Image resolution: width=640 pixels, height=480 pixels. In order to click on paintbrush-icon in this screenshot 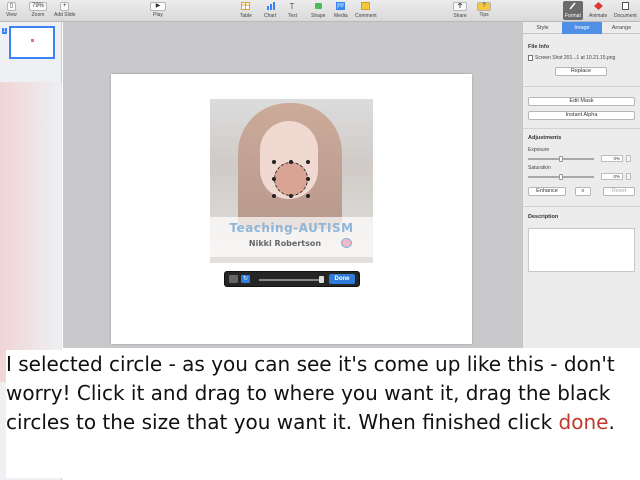, I will do `click(572, 6)`.